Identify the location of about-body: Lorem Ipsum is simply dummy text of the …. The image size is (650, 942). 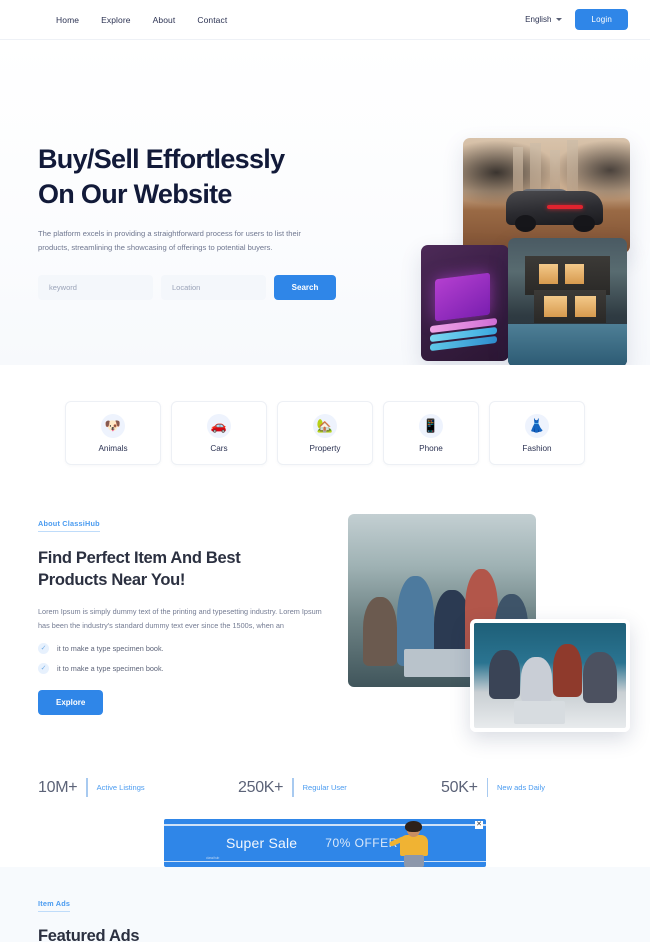
(180, 618).